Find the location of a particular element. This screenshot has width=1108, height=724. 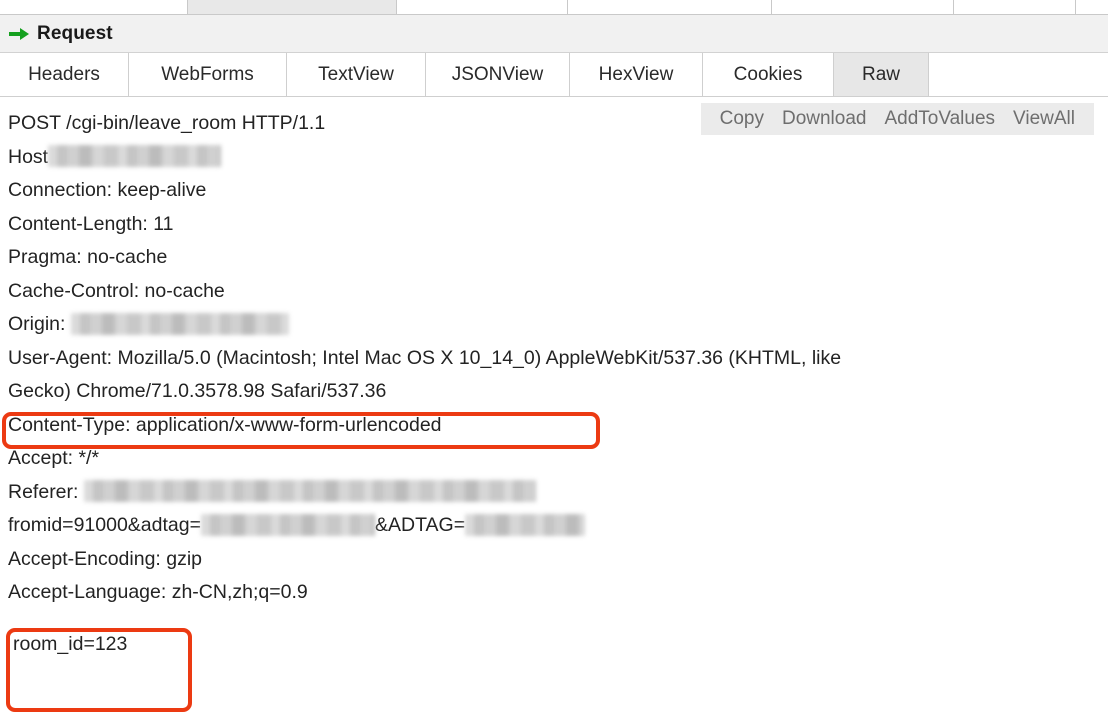

adtag-redaction is located at coordinates (287, 524).